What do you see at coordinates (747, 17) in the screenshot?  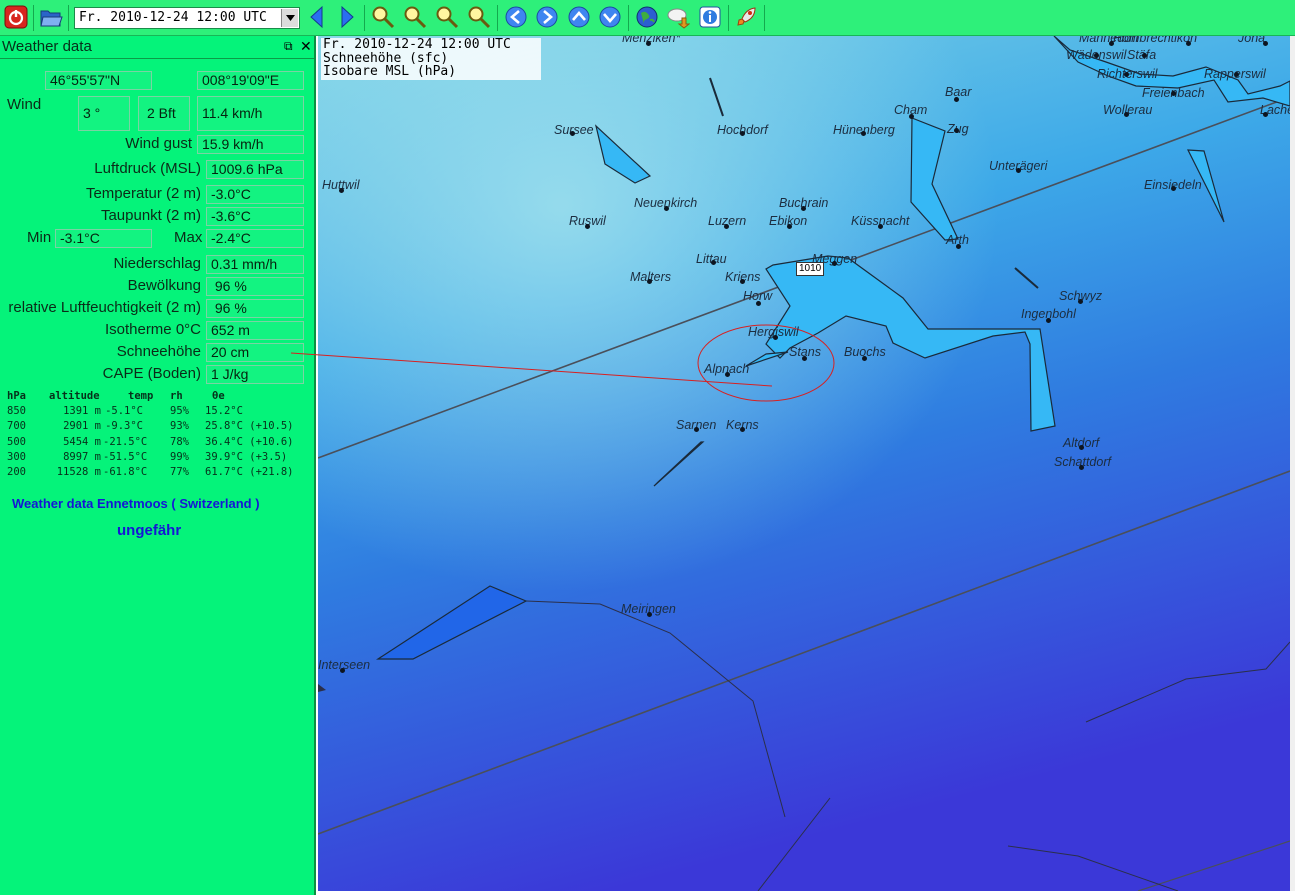 I see `rocket-icon` at bounding box center [747, 17].